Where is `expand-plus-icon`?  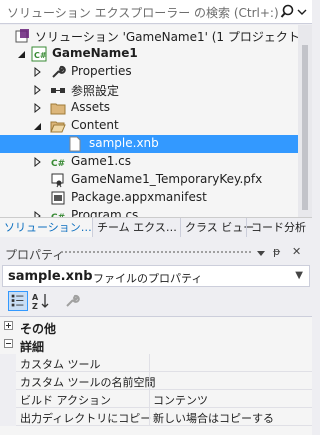 expand-plus-icon is located at coordinates (8, 325).